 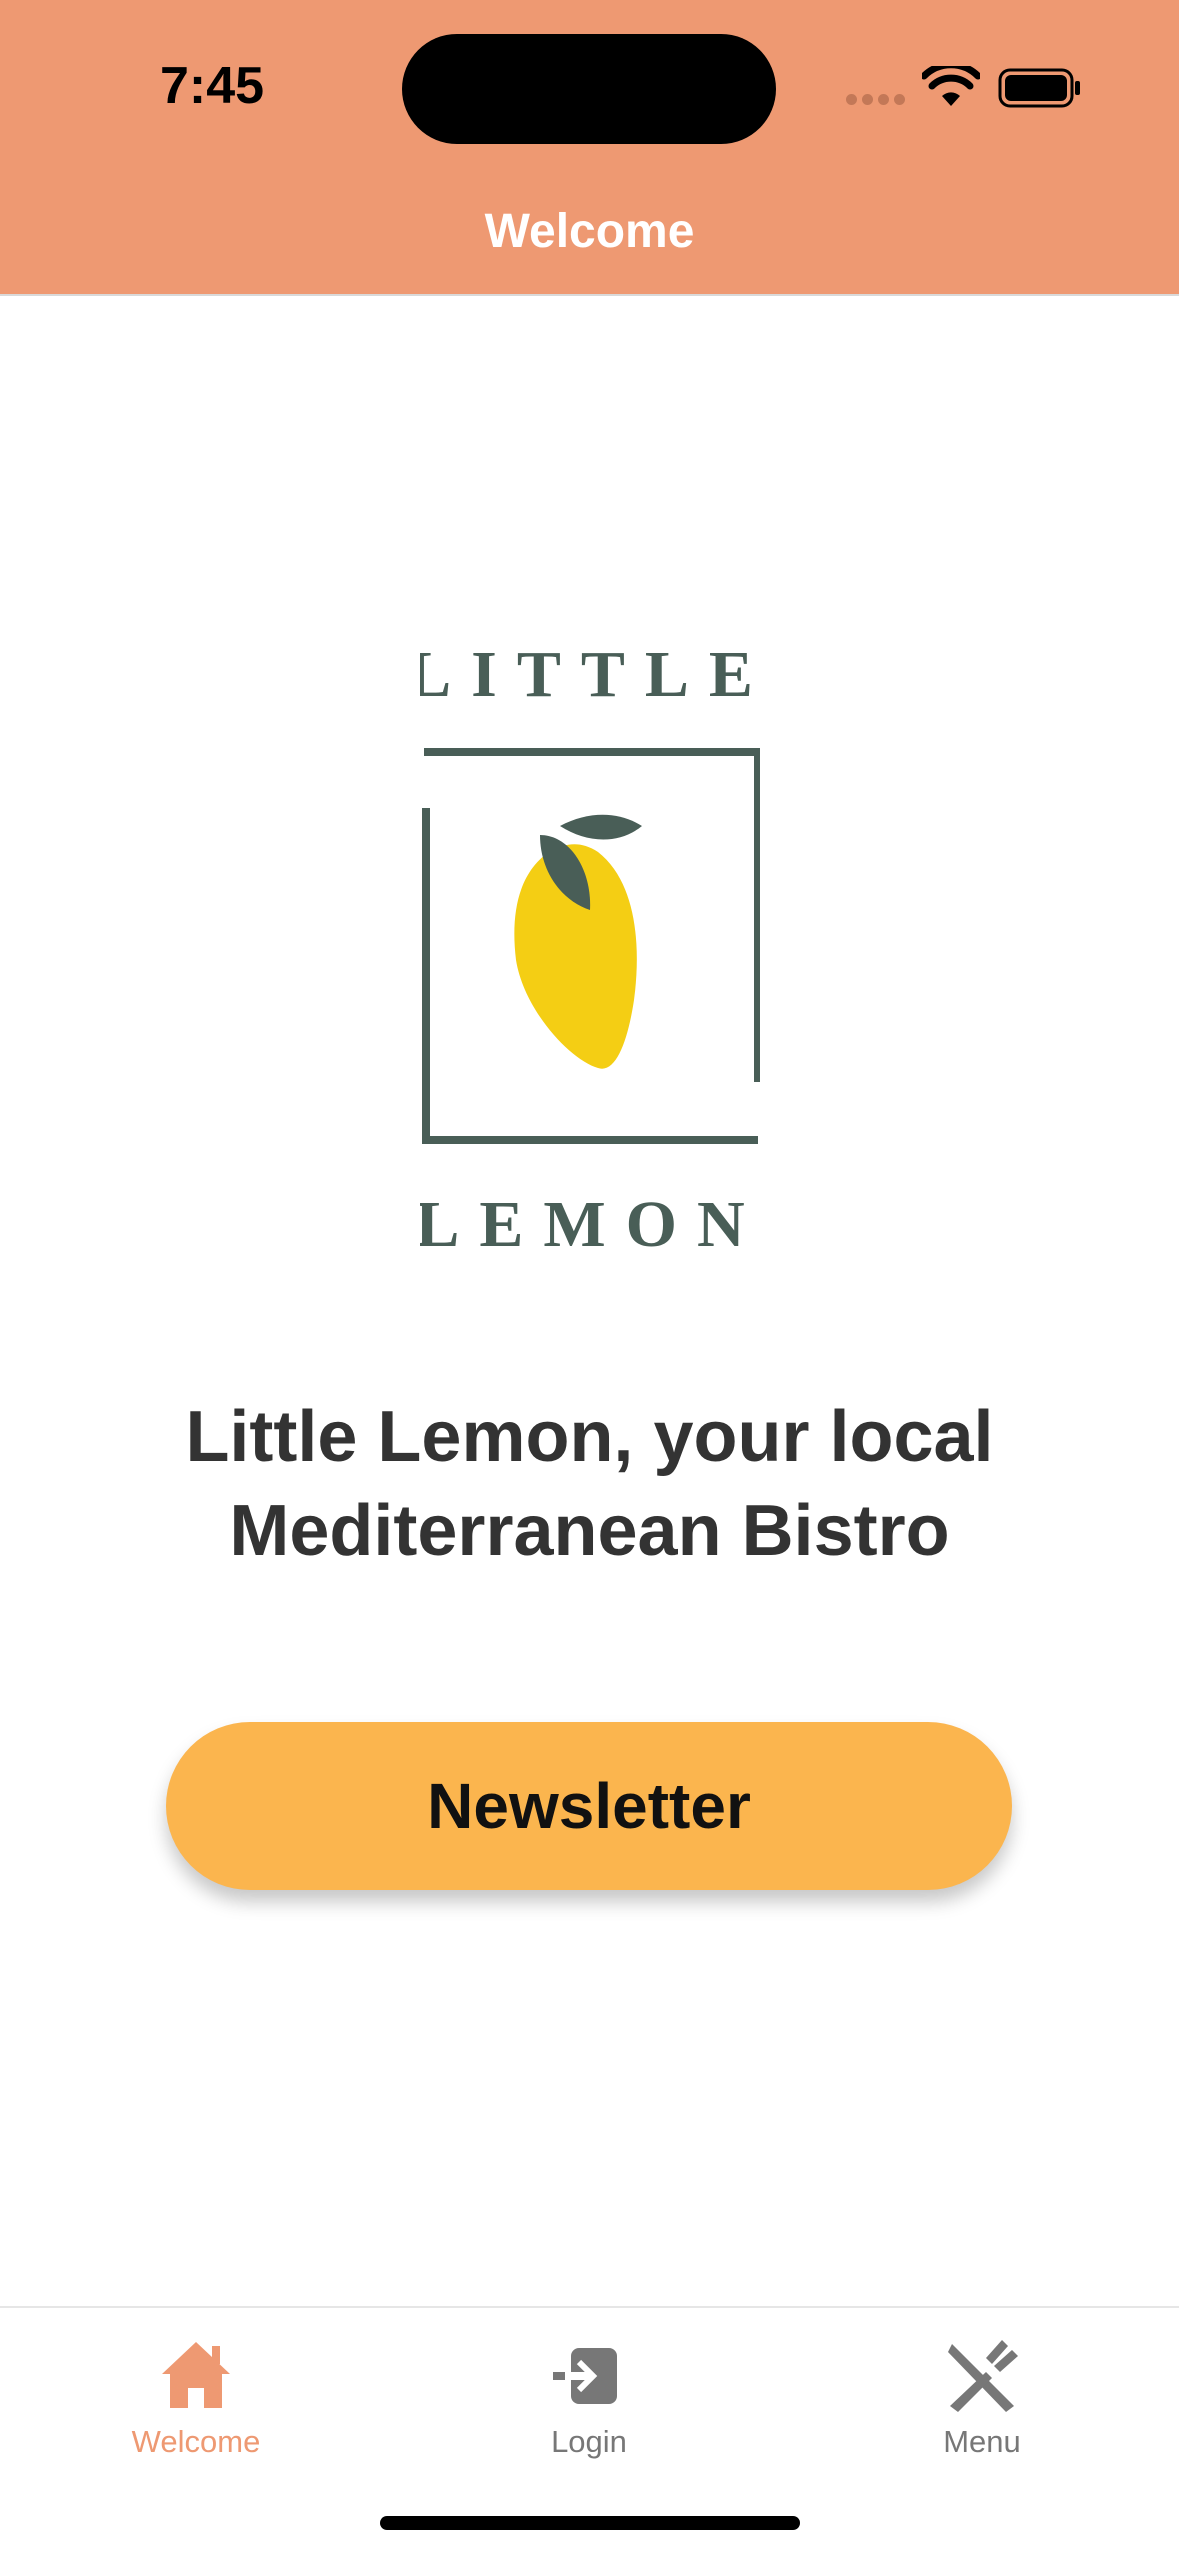 What do you see at coordinates (196, 2375) in the screenshot?
I see `house-icon` at bounding box center [196, 2375].